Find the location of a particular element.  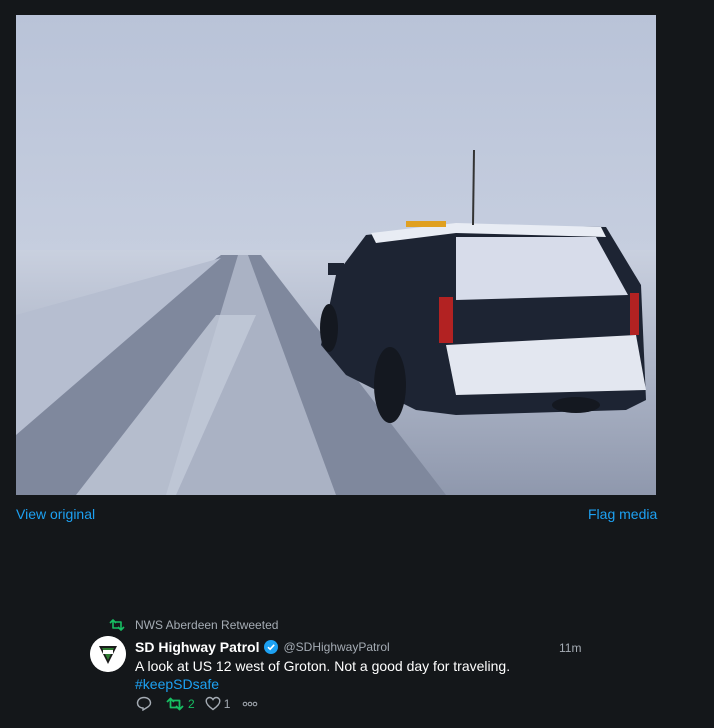

tweet-header: SD Highway Patrol @SDHighwayPatrol is located at coordinates (262, 647).